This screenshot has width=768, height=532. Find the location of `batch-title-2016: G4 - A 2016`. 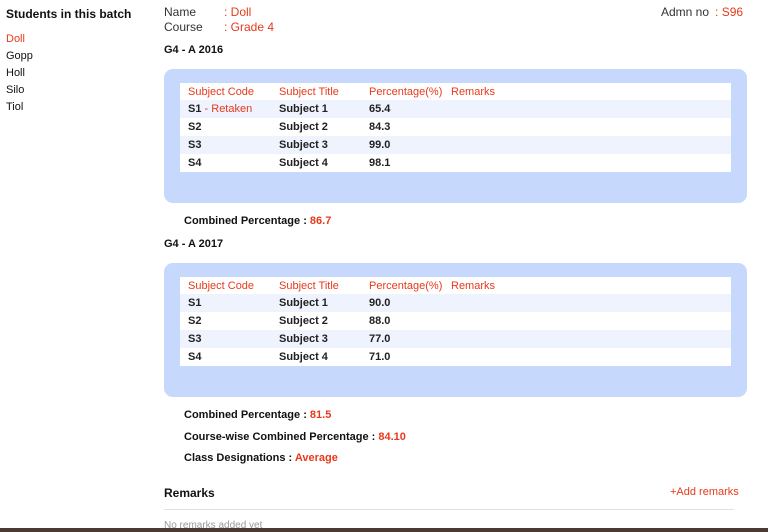

batch-title-2016: G4 - A 2016 is located at coordinates (194, 50).